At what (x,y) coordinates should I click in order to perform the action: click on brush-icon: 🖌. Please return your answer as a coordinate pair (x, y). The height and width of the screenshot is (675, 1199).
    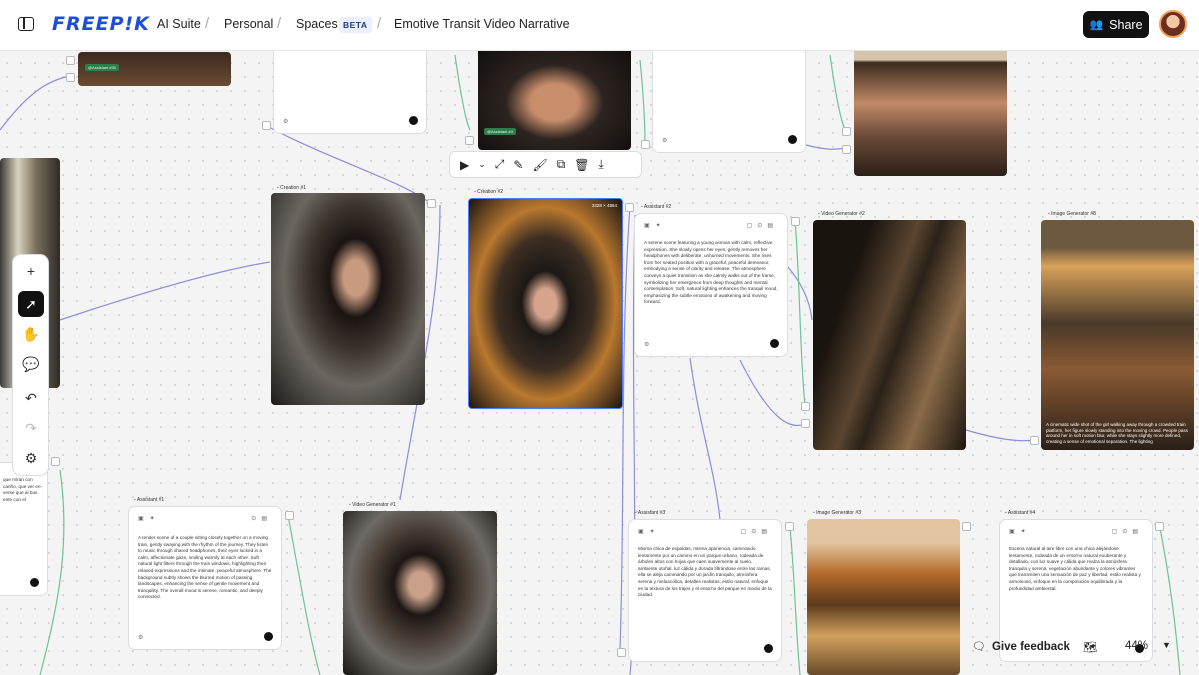
    Looking at the image, I should click on (539, 165).